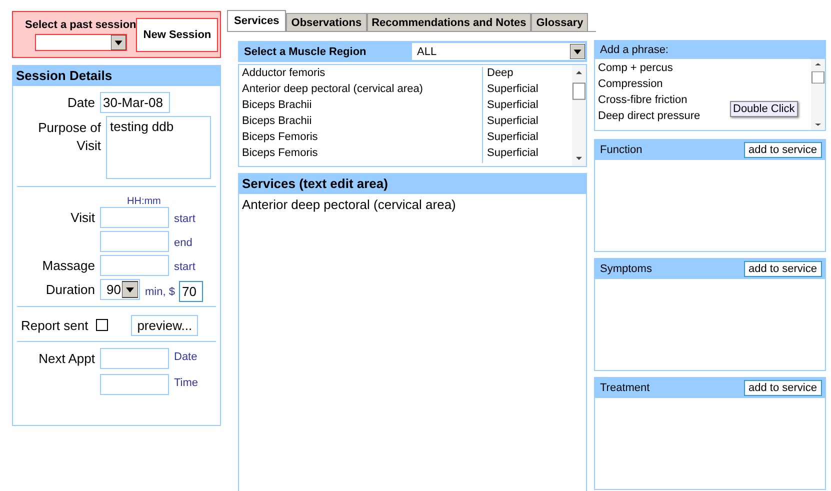  What do you see at coordinates (361, 75) in the screenshot?
I see `list-item: Adductor femoris` at bounding box center [361, 75].